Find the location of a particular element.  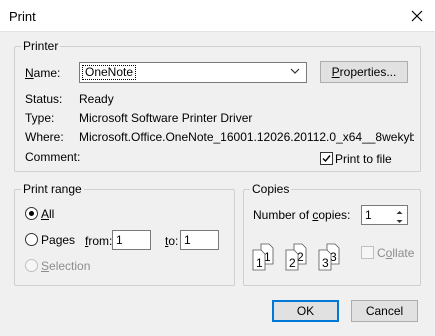

title-bar: Print is located at coordinates (217, 16).